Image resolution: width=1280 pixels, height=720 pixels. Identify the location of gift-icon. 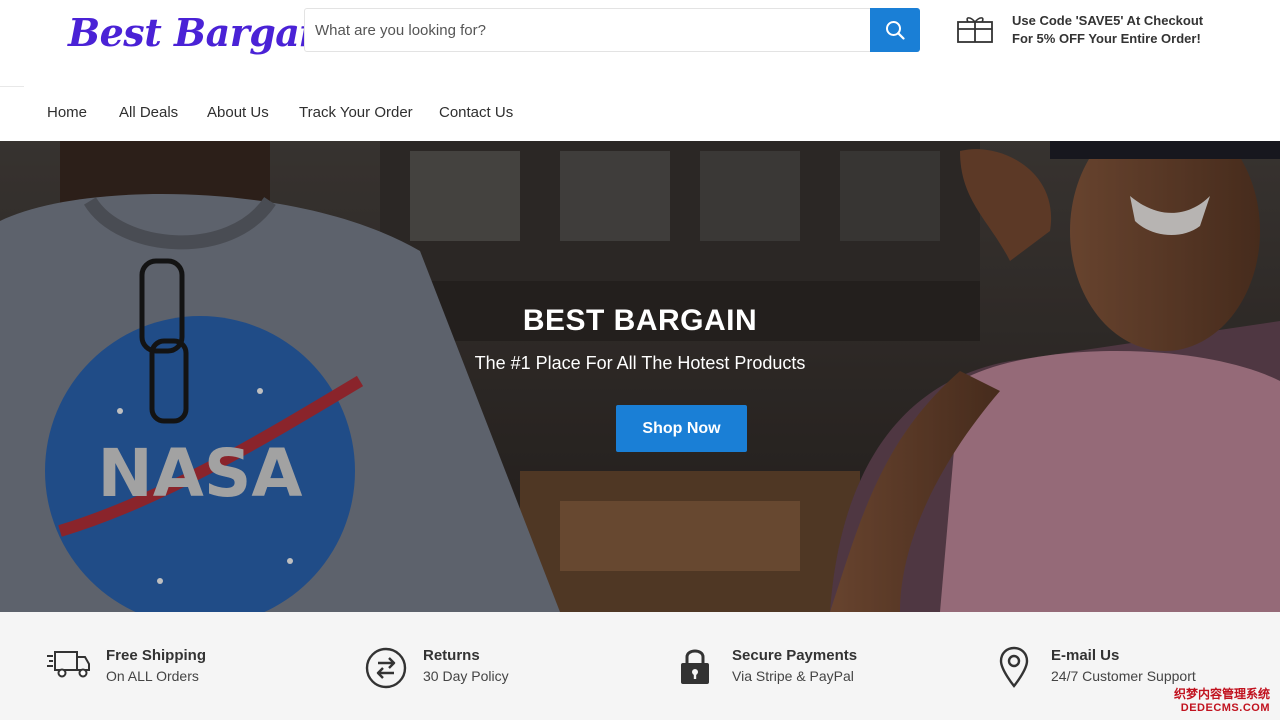
(975, 30).